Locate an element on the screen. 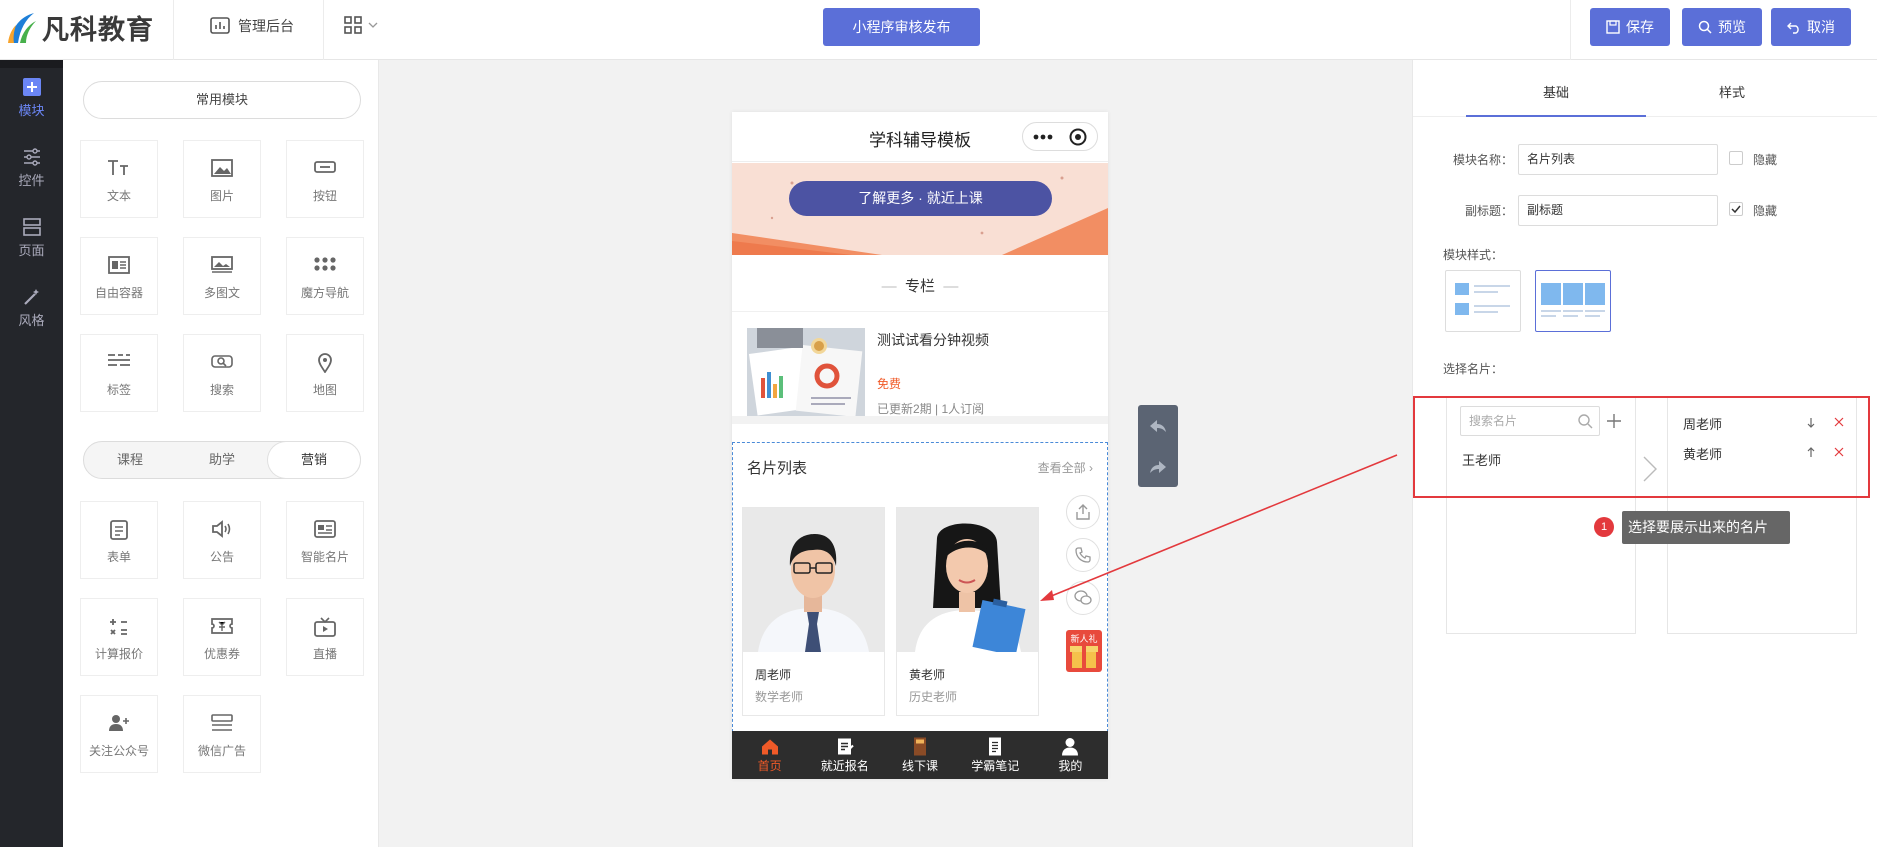 The image size is (1877, 847). bottom-tabbar: 首页 就近报名 线下课 学霸笔记 我的 is located at coordinates (920, 755).